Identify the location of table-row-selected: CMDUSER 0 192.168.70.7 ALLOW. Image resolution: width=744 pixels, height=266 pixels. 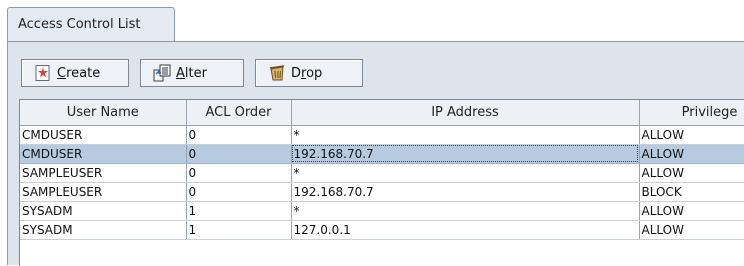
(382, 154).